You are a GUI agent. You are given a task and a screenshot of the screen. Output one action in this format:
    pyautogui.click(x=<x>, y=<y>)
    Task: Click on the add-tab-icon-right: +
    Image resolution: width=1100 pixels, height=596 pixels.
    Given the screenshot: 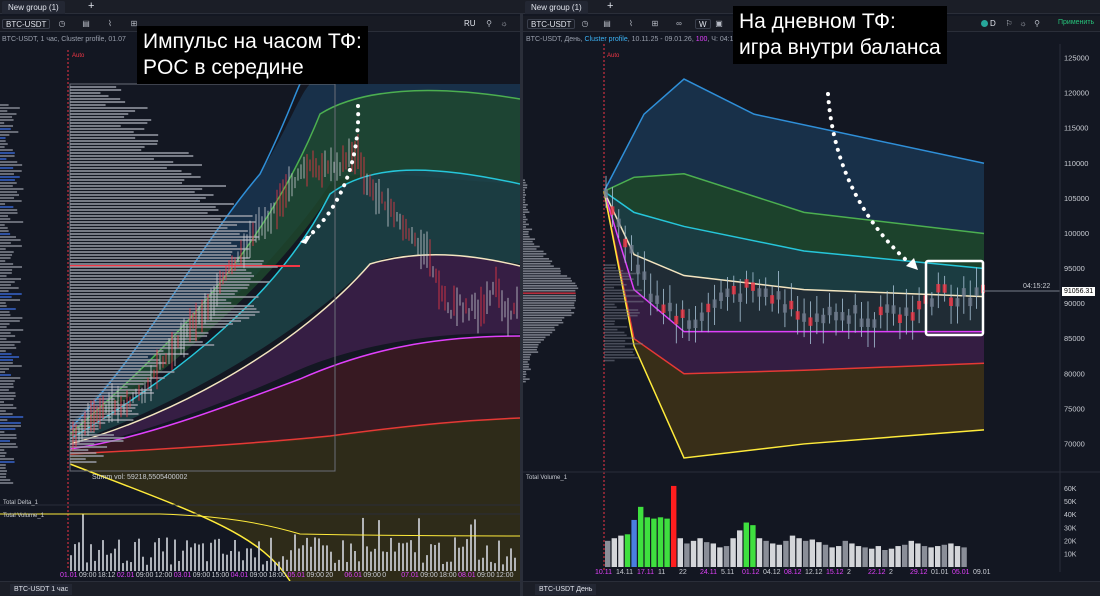 What is the action you would take?
    pyautogui.click(x=610, y=6)
    